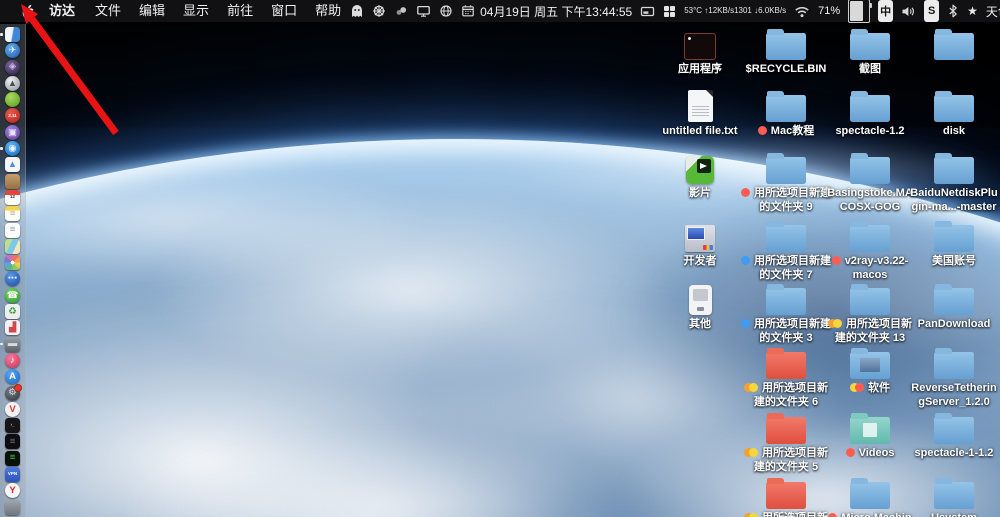 Image resolution: width=1000 pixels, height=517 pixels. I want to click on recycle-utility-app-glyph: ♻, so click(12, 311).